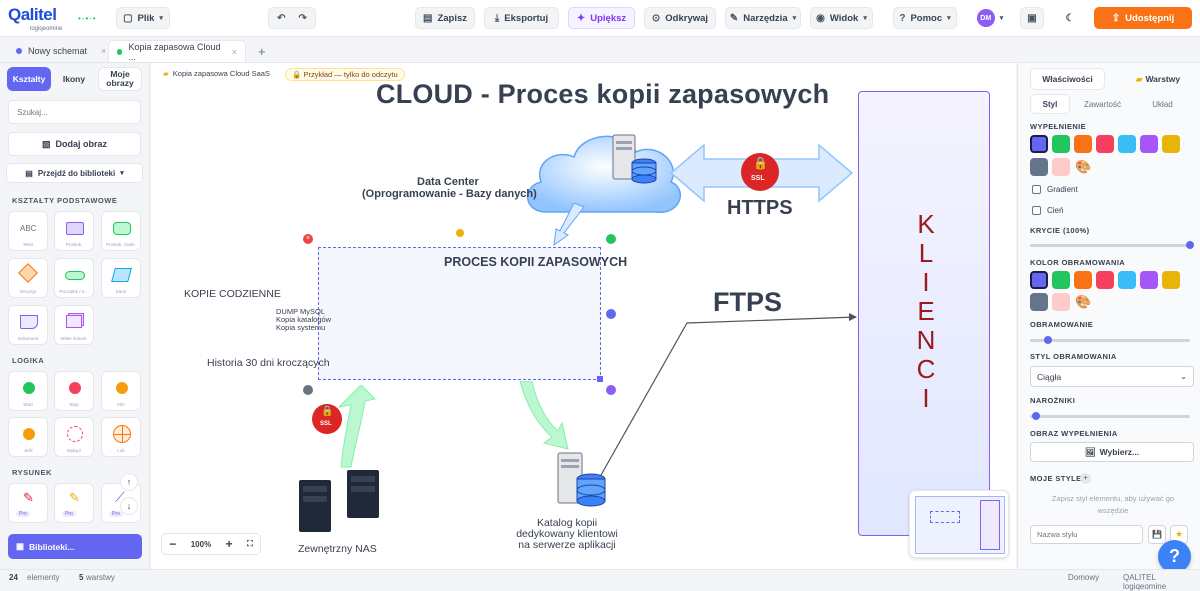 Image resolution: width=1200 pixels, height=591 pixels. What do you see at coordinates (250, 544) in the screenshot?
I see `fit-screen-icon: ⛶` at bounding box center [250, 544].